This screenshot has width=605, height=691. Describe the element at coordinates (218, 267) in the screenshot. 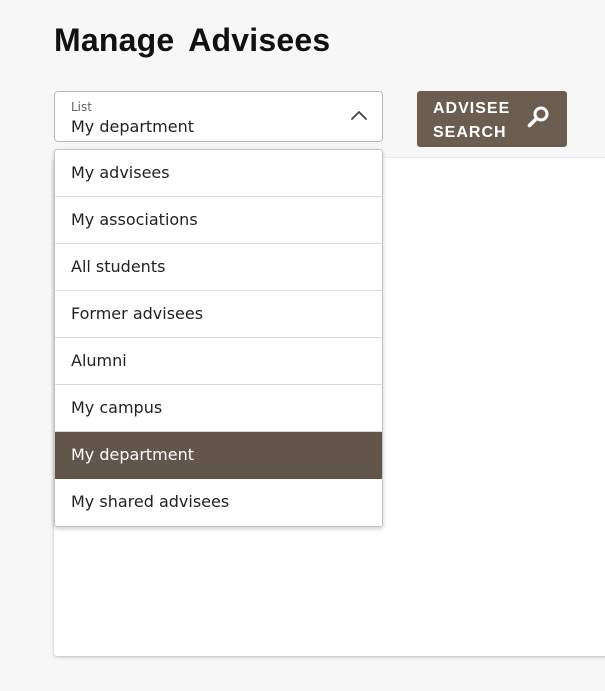

I see `option-all-students: All students` at that location.